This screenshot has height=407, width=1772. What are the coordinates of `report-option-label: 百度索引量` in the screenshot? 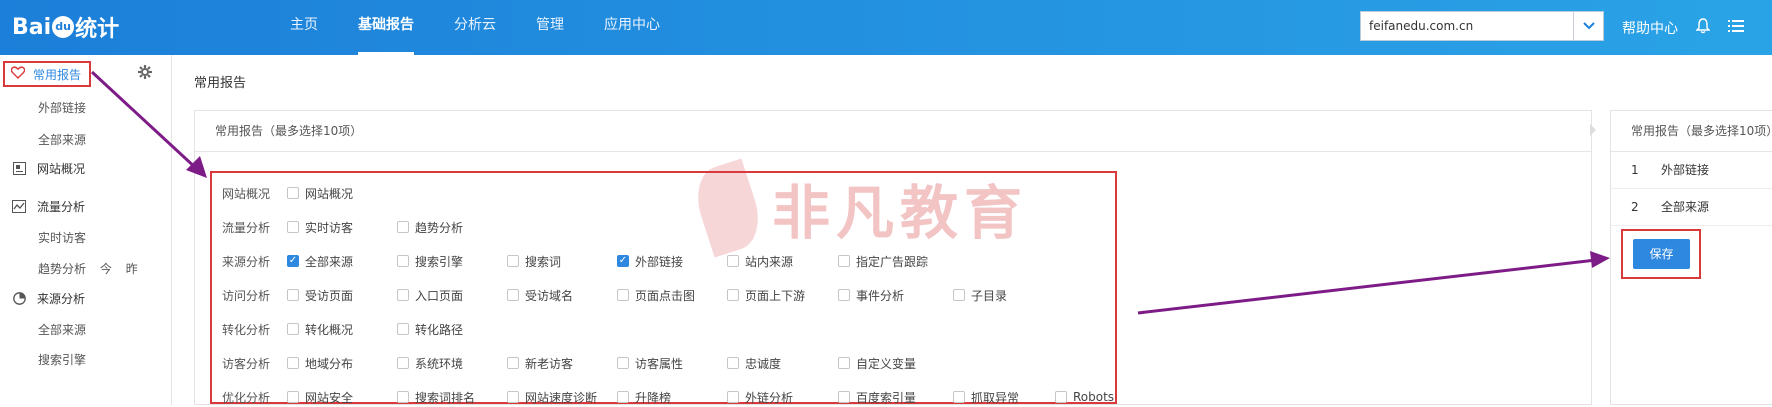 It's located at (886, 397).